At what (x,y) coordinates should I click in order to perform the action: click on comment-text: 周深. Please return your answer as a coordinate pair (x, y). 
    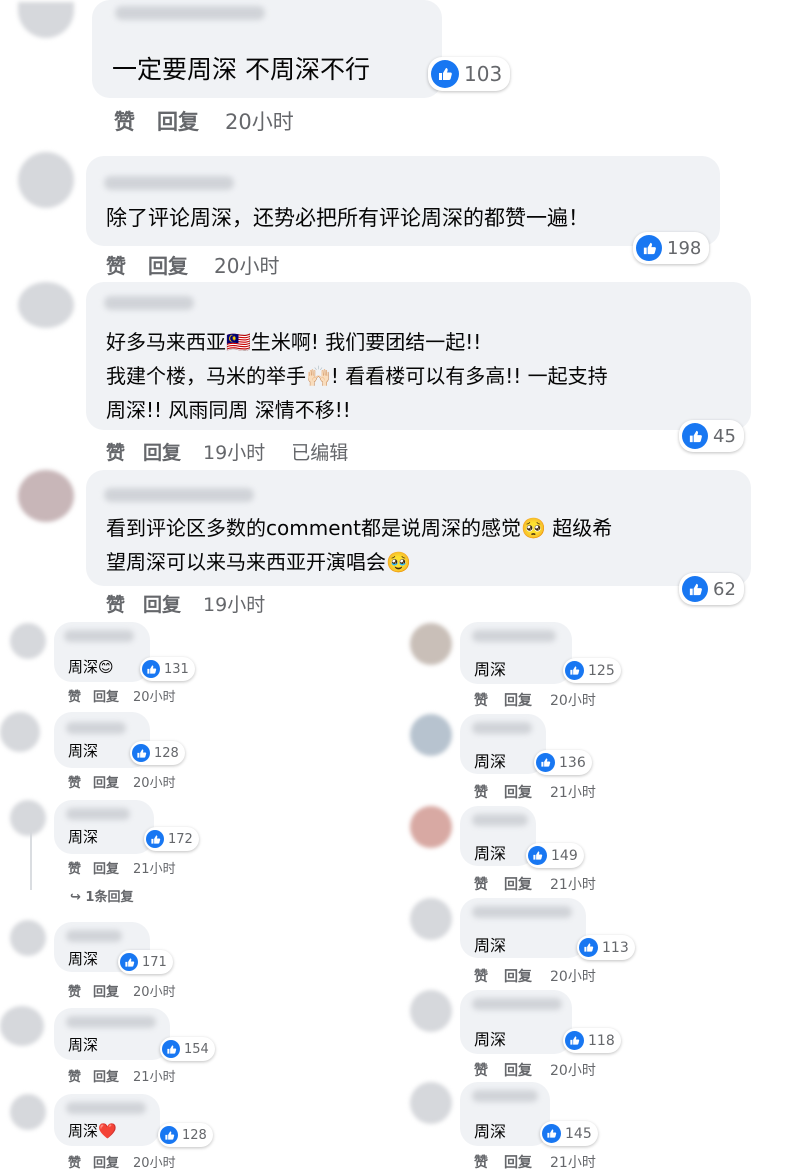
    Looking at the image, I should click on (83, 837).